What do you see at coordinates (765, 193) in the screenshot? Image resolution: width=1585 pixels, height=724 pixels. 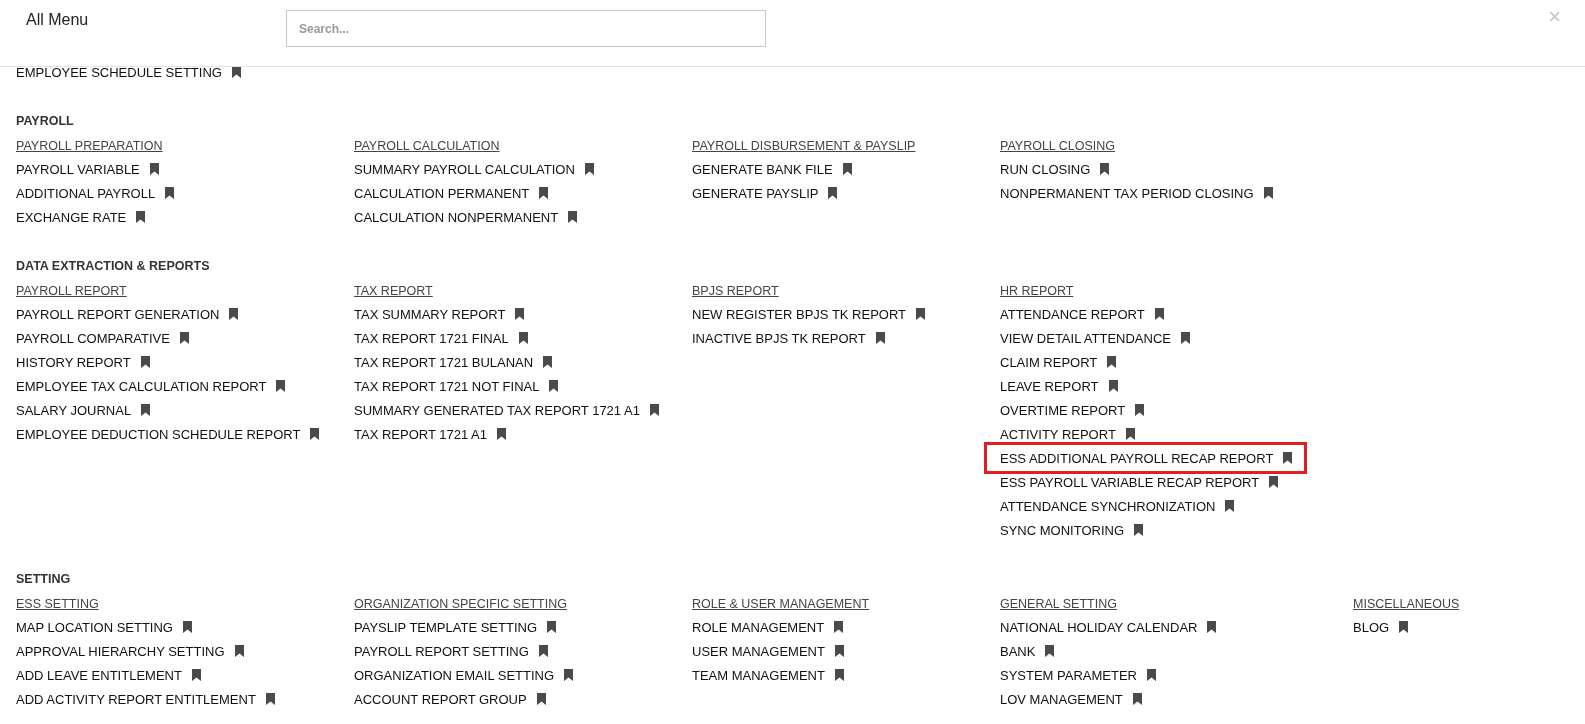 I see `menu-item: GENERATE PAYSLIP` at bounding box center [765, 193].